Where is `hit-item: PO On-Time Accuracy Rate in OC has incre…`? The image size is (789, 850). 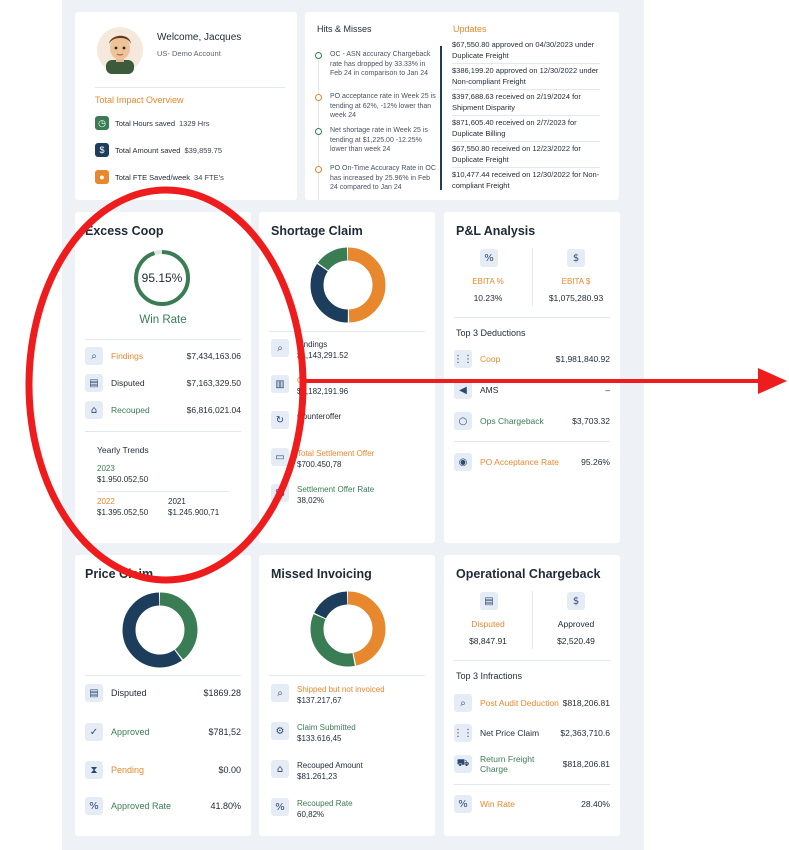
hit-item: PO On-Time Accuracy Rate in OC has incre… is located at coordinates (376, 178).